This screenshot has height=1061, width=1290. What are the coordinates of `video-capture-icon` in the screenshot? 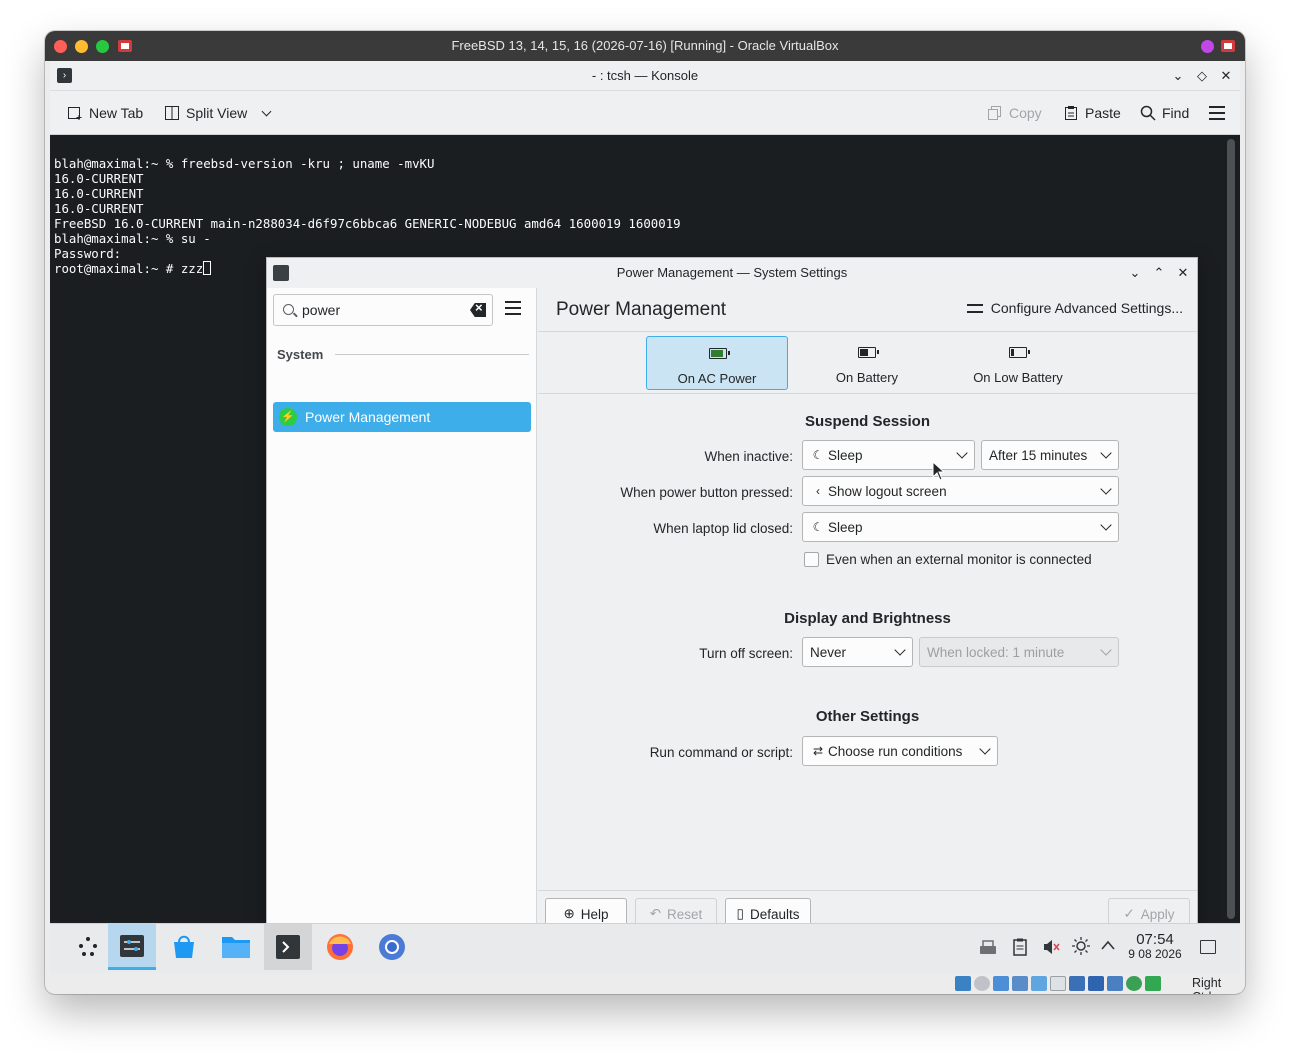 It's located at (1077, 983).